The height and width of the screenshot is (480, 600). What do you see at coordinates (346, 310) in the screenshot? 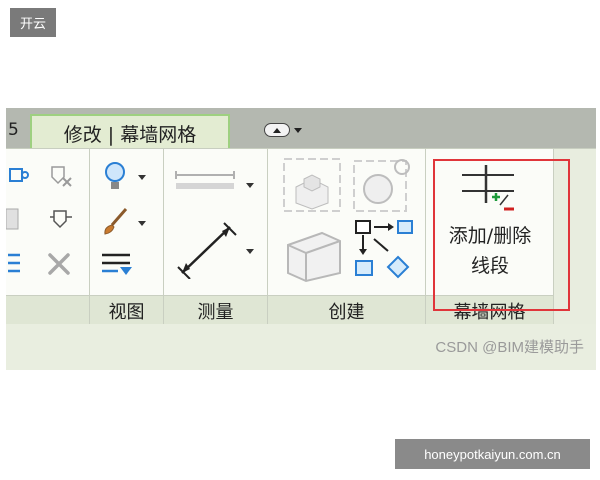
I see `panel-label-create: 创建` at bounding box center [346, 310].